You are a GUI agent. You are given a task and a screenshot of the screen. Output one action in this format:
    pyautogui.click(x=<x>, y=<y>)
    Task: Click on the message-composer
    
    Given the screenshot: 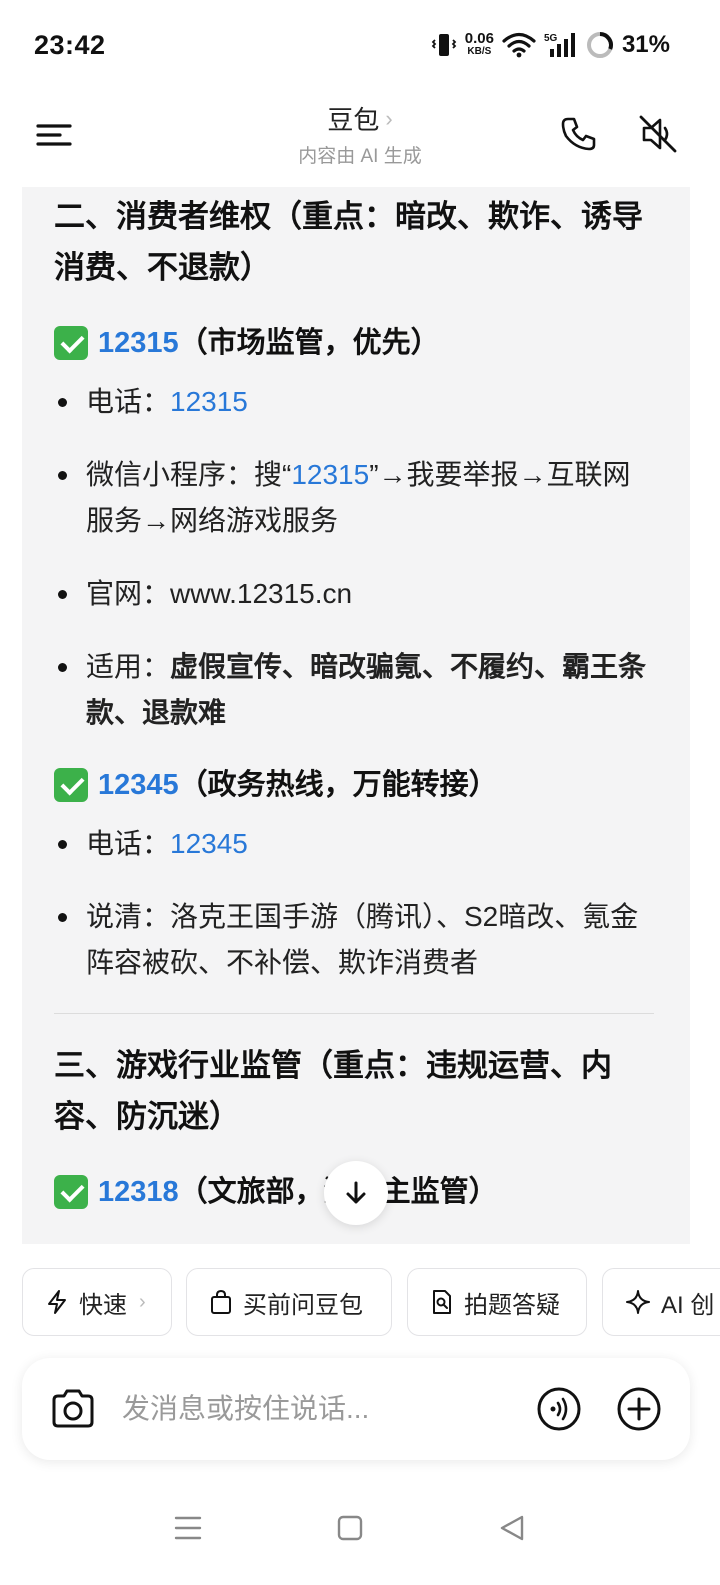 What is the action you would take?
    pyautogui.click(x=356, y=1409)
    